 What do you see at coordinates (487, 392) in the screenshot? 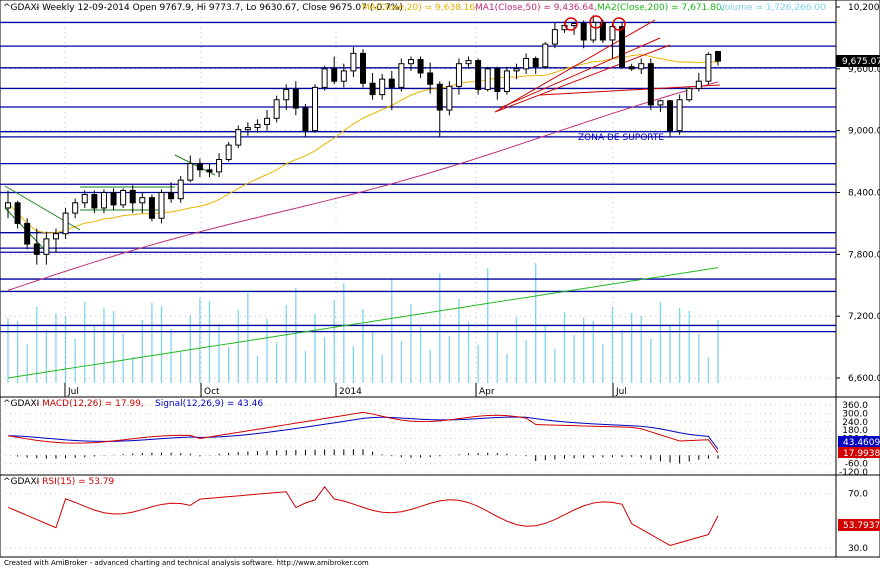
I see `x-tick-label: Apr` at bounding box center [487, 392].